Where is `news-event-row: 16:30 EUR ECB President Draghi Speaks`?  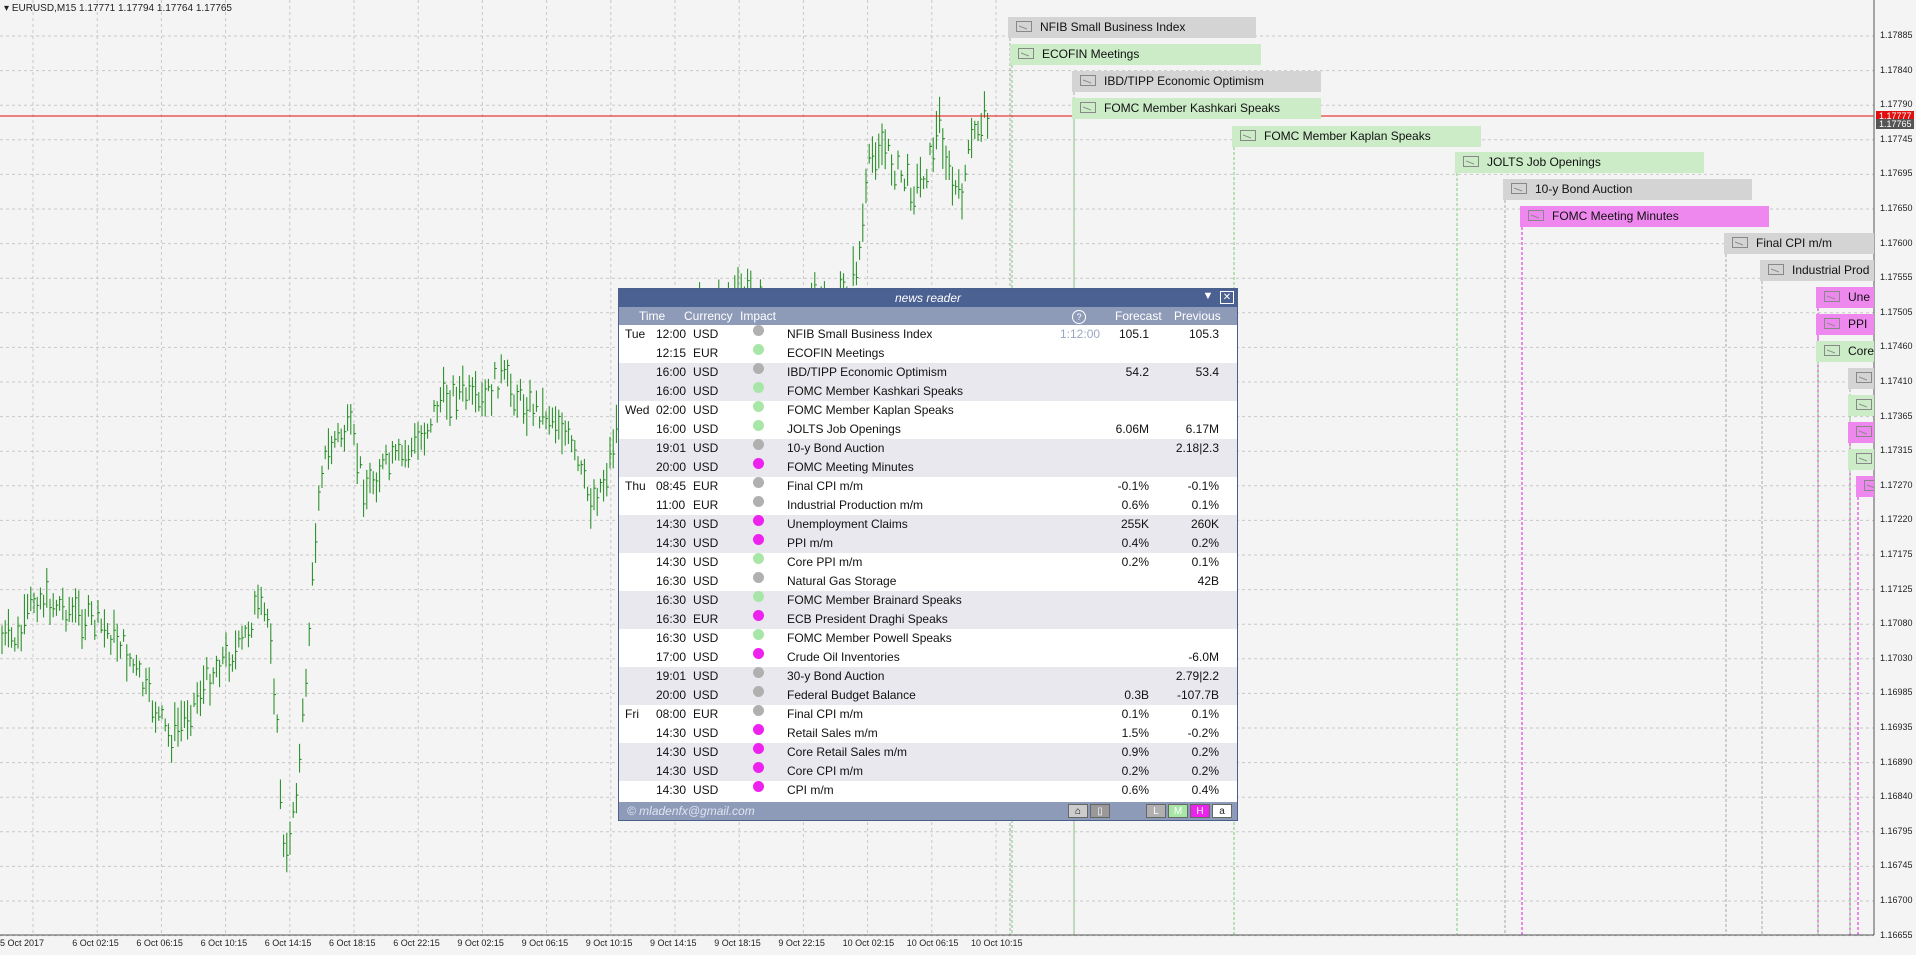
news-event-row: 16:30 EUR ECB President Draghi Speaks is located at coordinates (928, 619).